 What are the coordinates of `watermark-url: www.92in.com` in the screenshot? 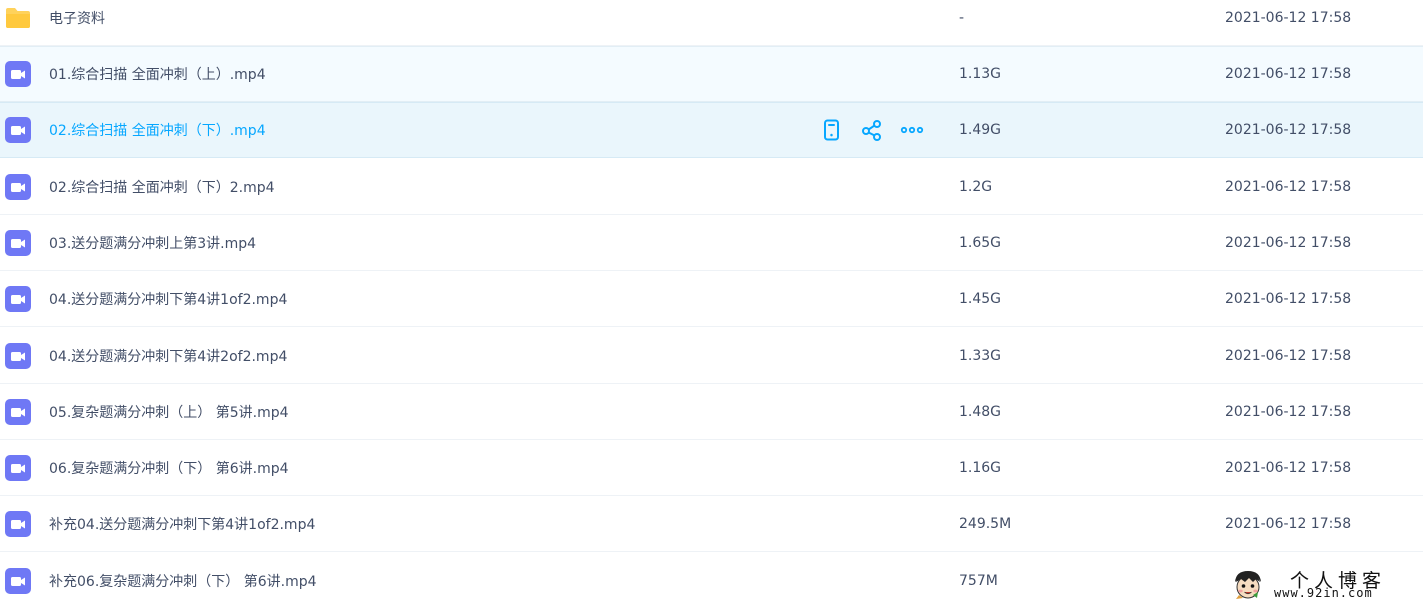 It's located at (1323, 593).